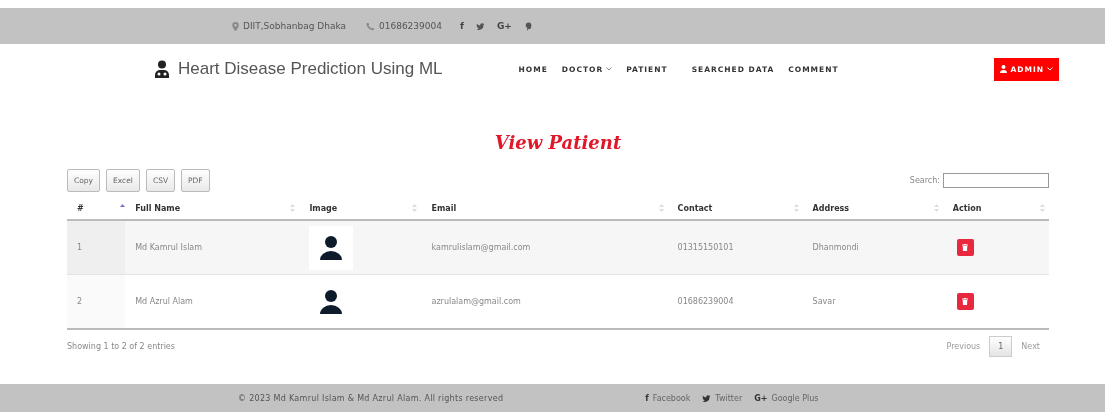 The width and height of the screenshot is (1105, 418). I want to click on table-cell: Md Azrul Alam, so click(212, 301).